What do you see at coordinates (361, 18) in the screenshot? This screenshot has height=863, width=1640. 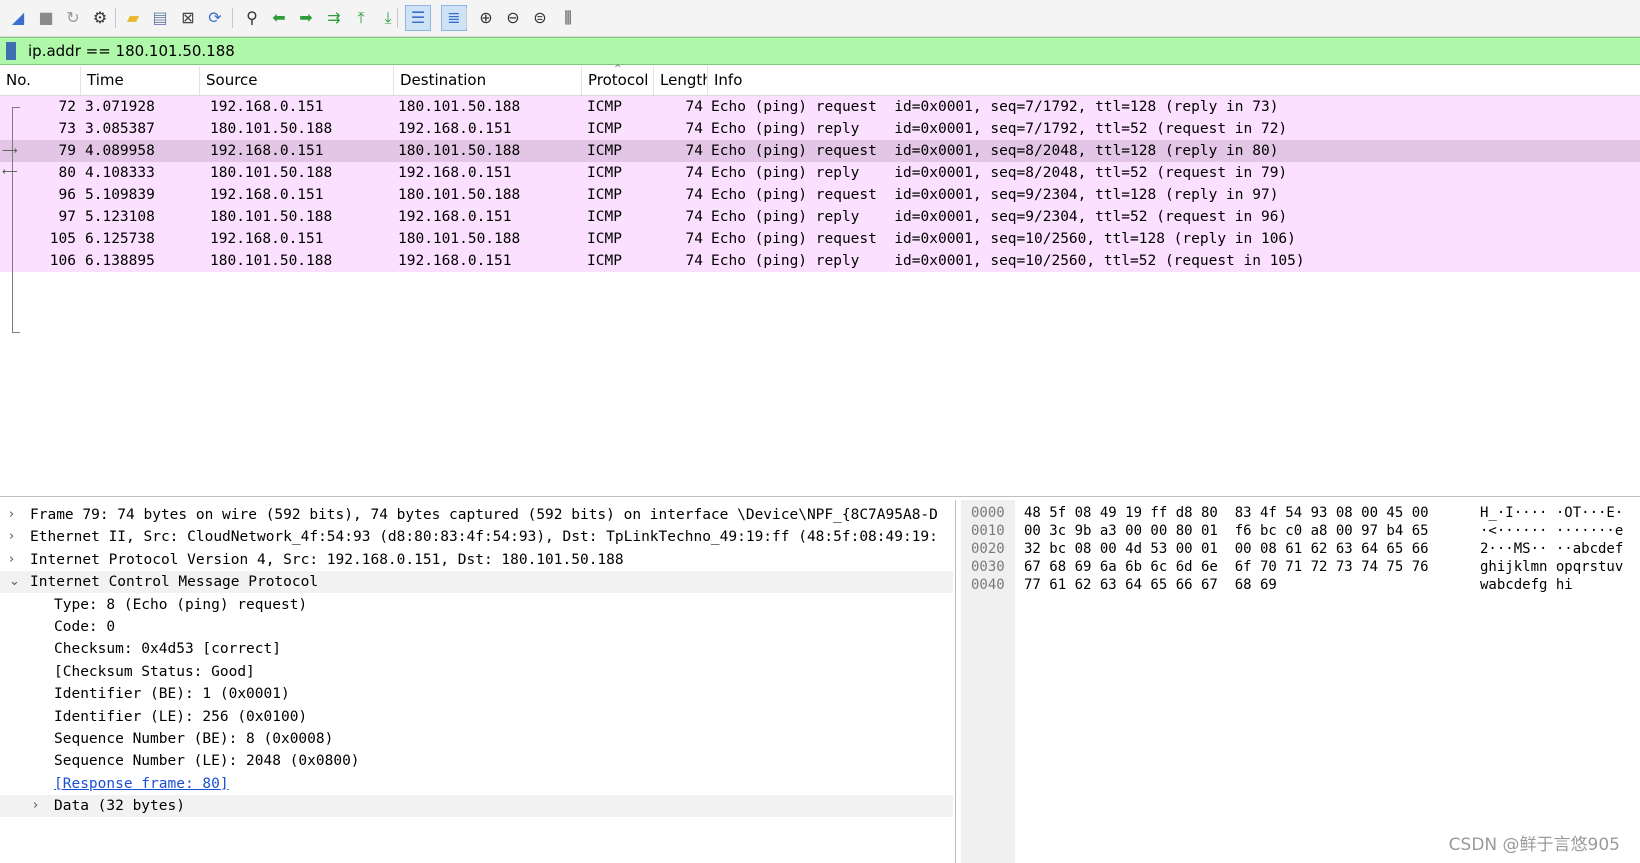 I see `go-first-packet-icon: ⤒` at bounding box center [361, 18].